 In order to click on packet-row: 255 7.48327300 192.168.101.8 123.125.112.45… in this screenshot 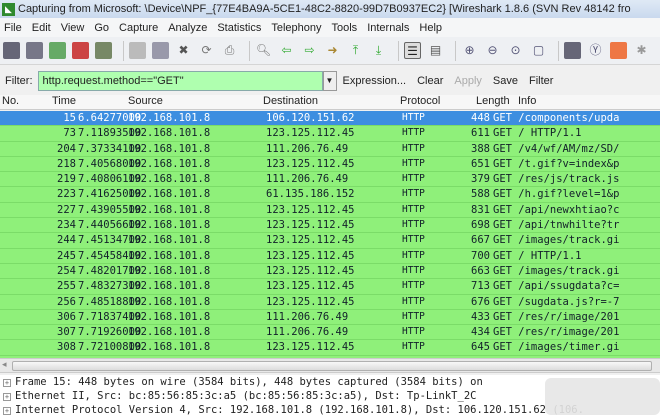, I will do `click(330, 287)`.